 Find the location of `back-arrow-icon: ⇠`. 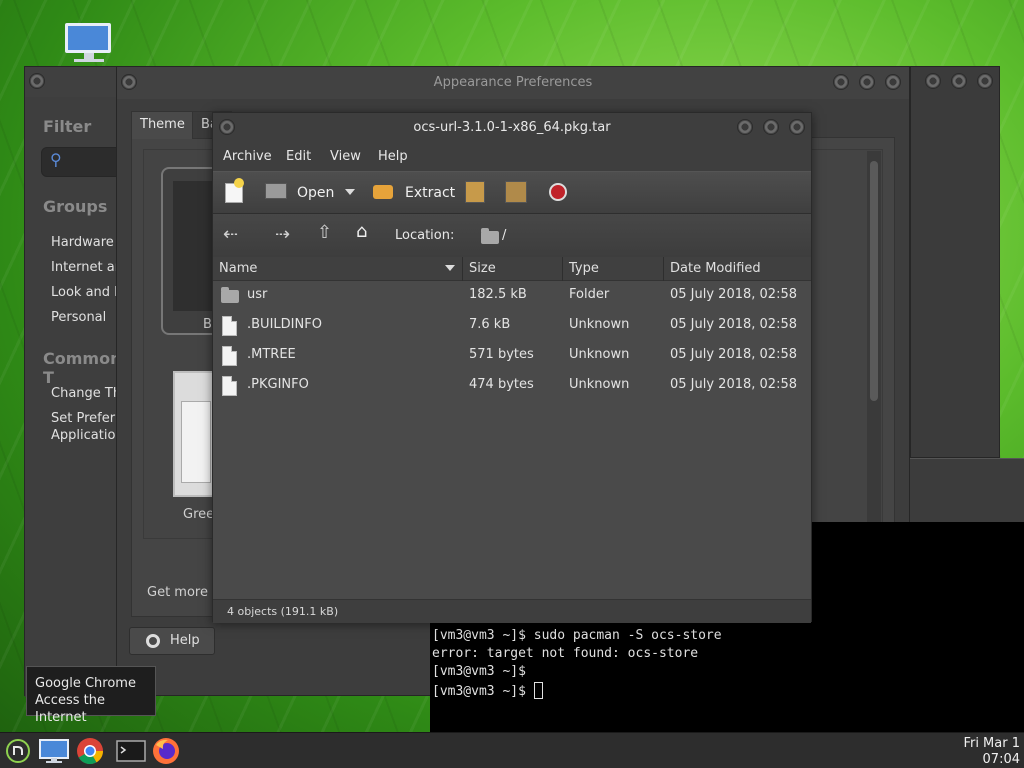

back-arrow-icon: ⇠ is located at coordinates (230, 234).